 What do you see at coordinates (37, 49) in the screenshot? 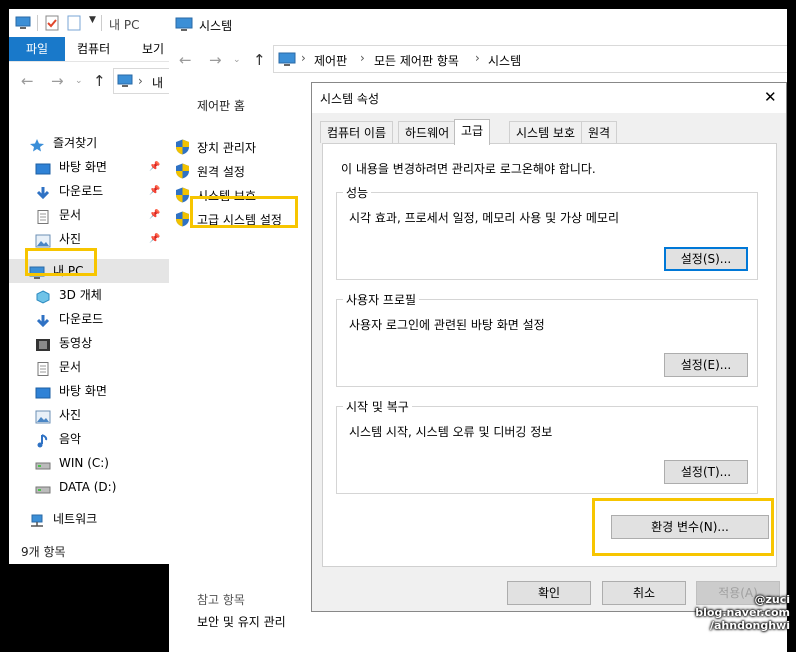
I see `tab-file: 파일` at bounding box center [37, 49].